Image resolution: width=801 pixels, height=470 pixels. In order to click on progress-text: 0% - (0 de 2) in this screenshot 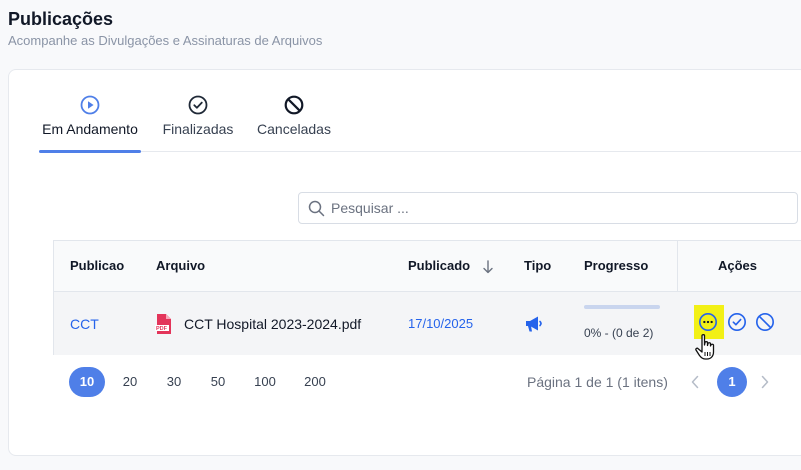, I will do `click(619, 333)`.